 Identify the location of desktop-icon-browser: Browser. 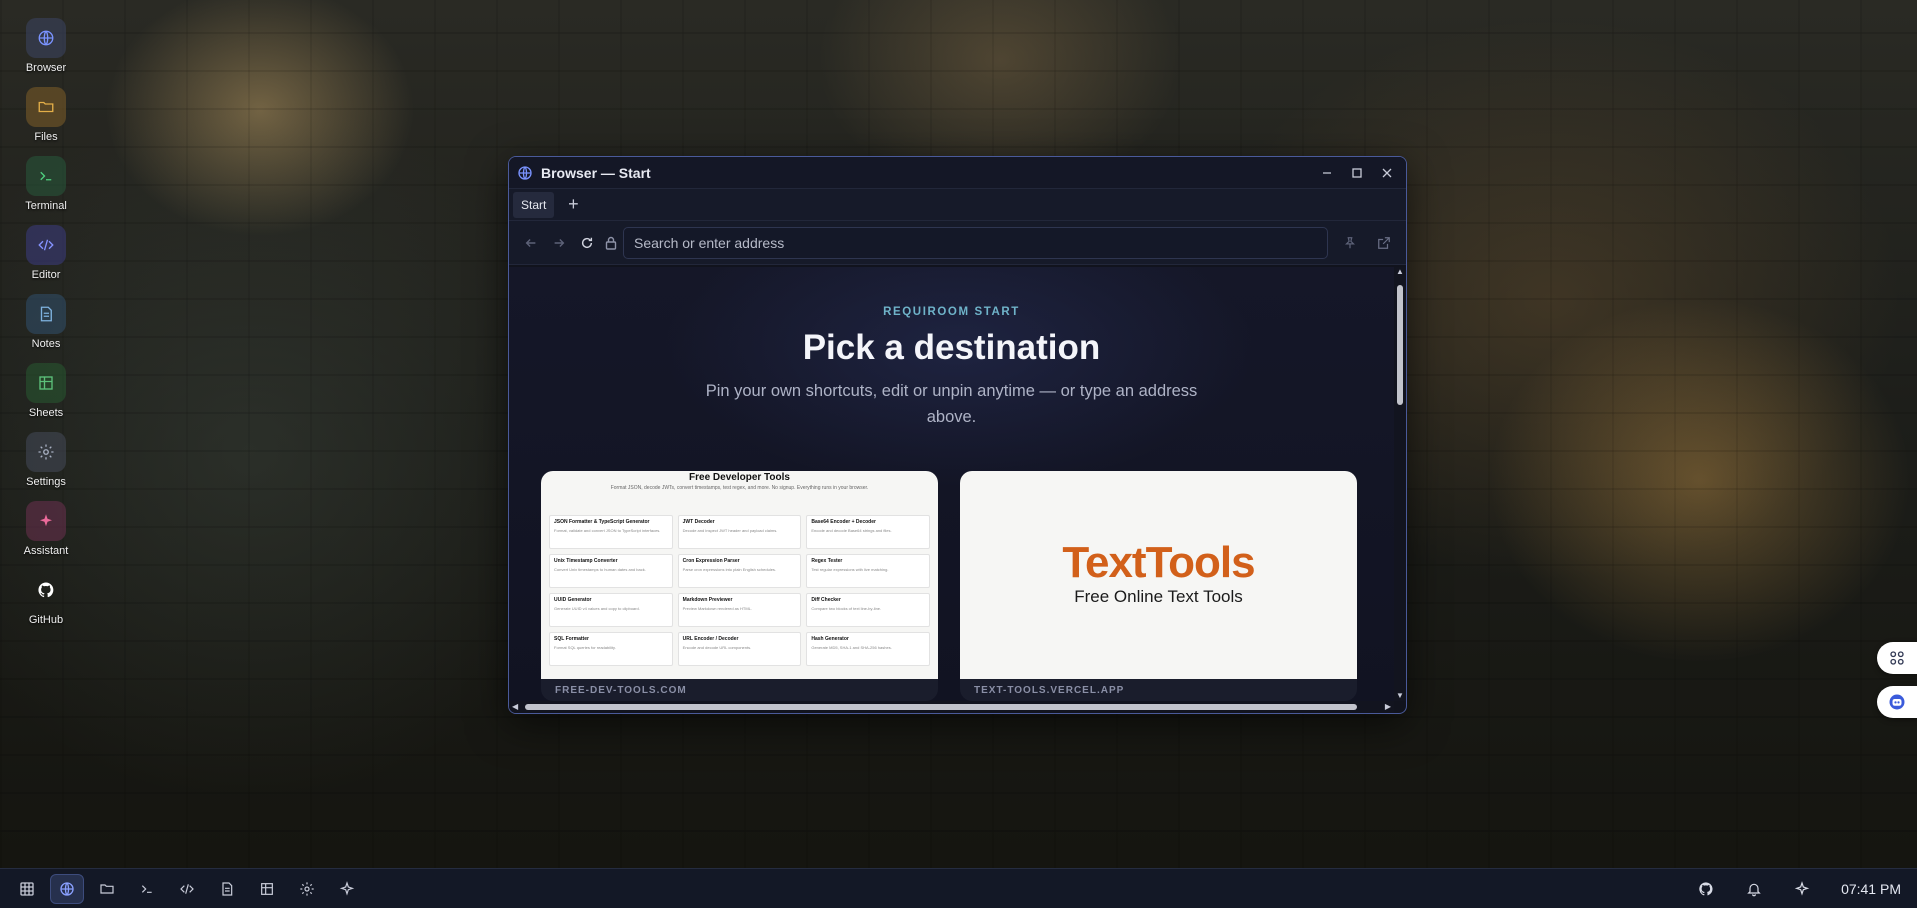
(46, 46).